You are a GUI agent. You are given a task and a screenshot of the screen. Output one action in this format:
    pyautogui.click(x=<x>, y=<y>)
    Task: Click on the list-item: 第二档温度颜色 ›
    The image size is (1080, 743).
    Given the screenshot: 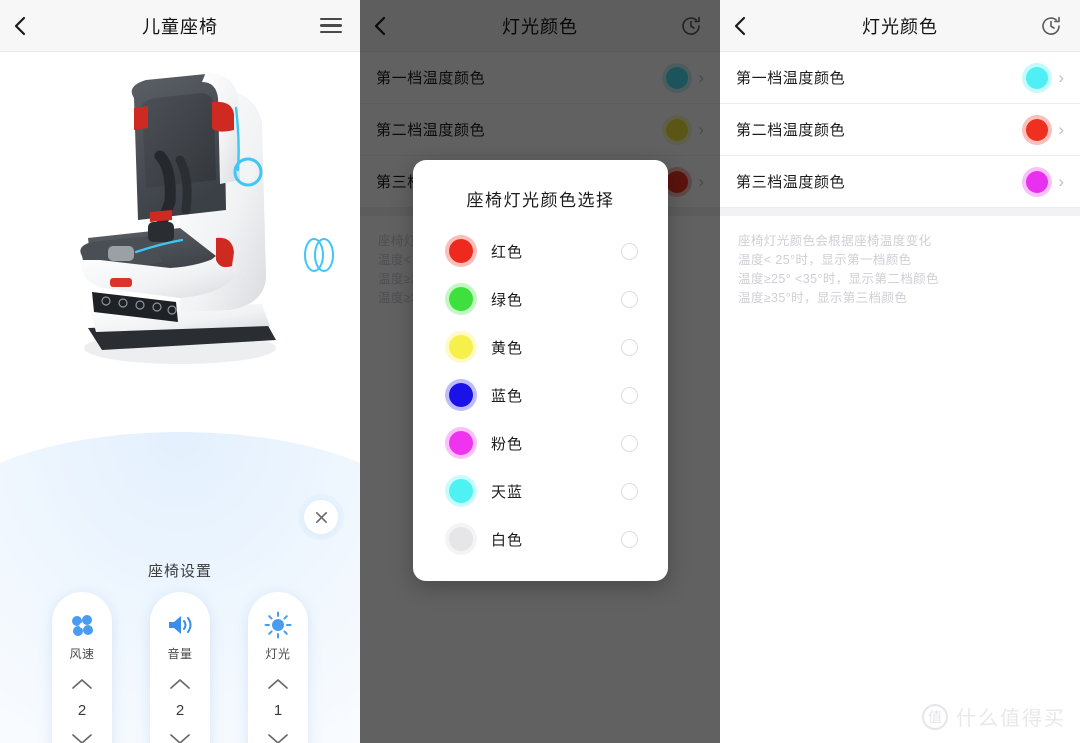 What is the action you would take?
    pyautogui.click(x=900, y=130)
    